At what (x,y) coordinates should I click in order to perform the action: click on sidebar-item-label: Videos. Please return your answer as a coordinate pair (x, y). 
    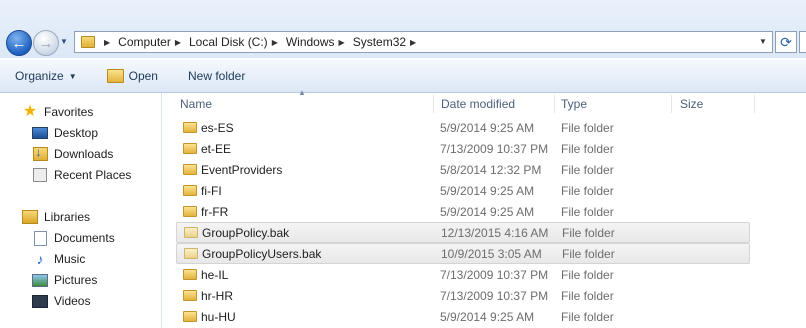
    Looking at the image, I should click on (72, 301).